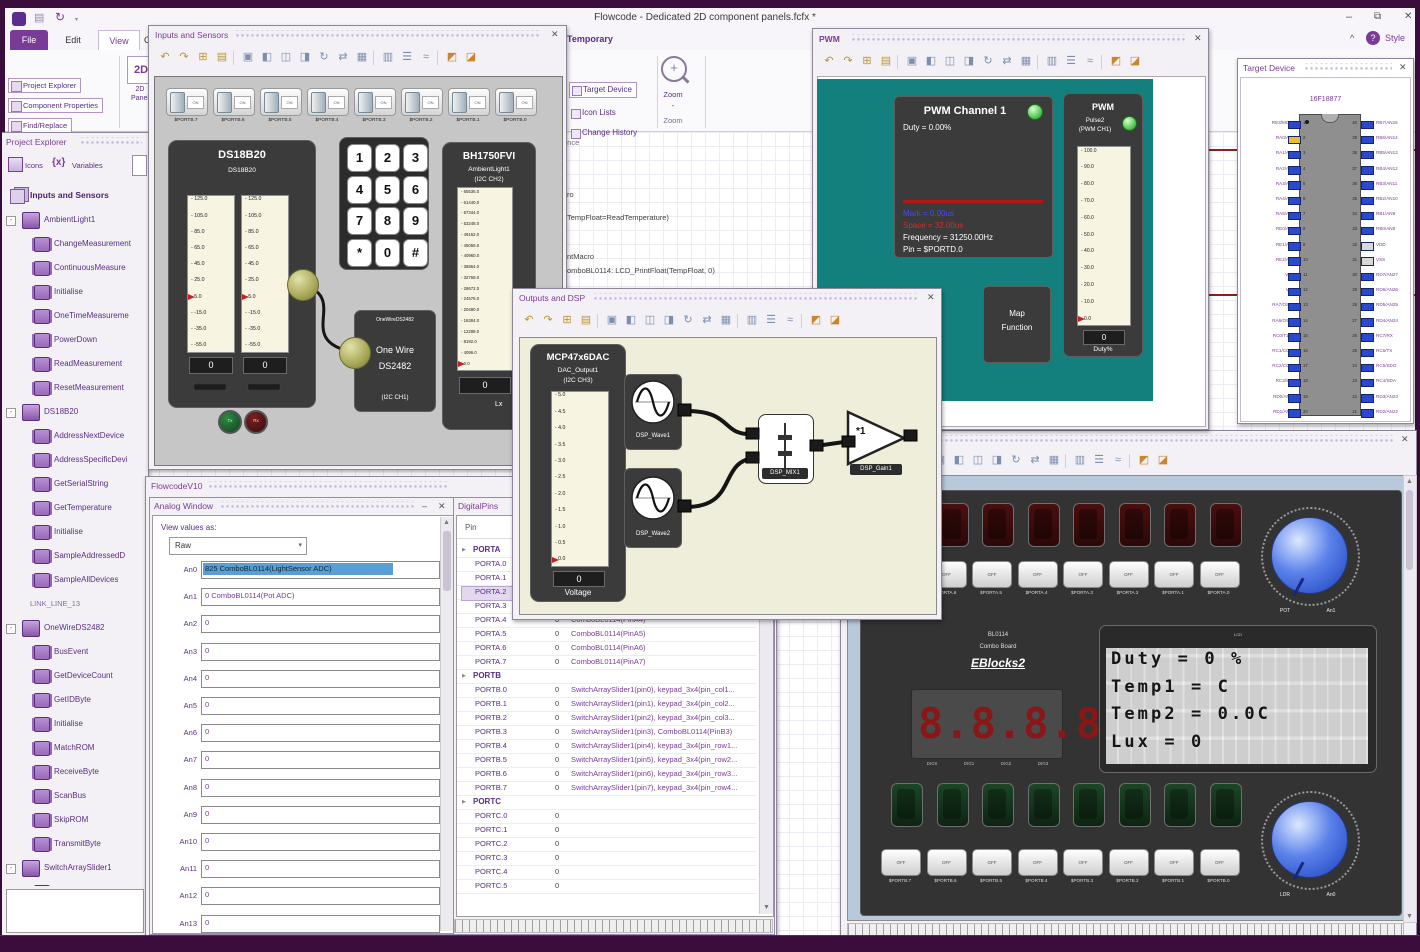 The height and width of the screenshot is (952, 1420). Describe the element at coordinates (491, 773) in the screenshot. I see `digital-pin-name: PORTB.6` at that location.